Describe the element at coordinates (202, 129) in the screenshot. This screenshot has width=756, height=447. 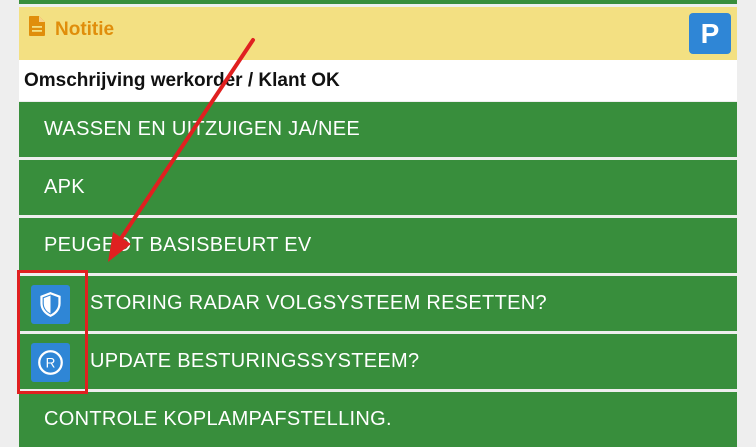
I see `task-label: WASSEN EN UITZUIGEN JA/NEE` at that location.